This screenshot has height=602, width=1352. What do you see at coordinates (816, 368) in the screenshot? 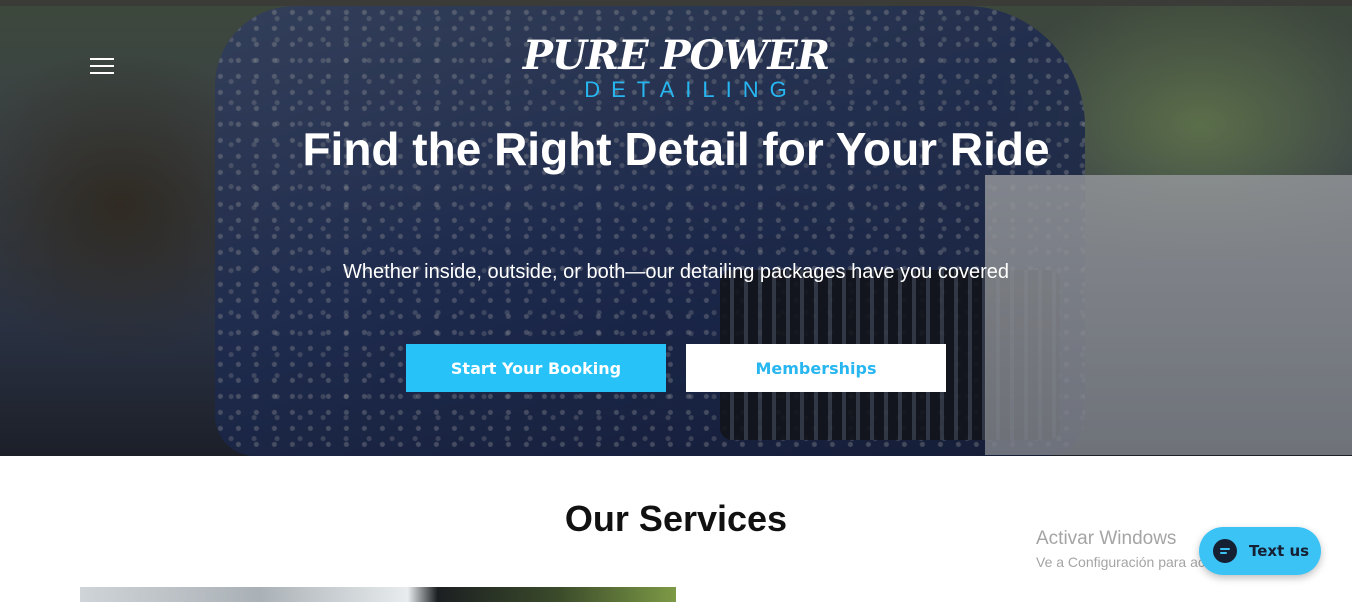
I see `memberships-button: Memberships` at bounding box center [816, 368].